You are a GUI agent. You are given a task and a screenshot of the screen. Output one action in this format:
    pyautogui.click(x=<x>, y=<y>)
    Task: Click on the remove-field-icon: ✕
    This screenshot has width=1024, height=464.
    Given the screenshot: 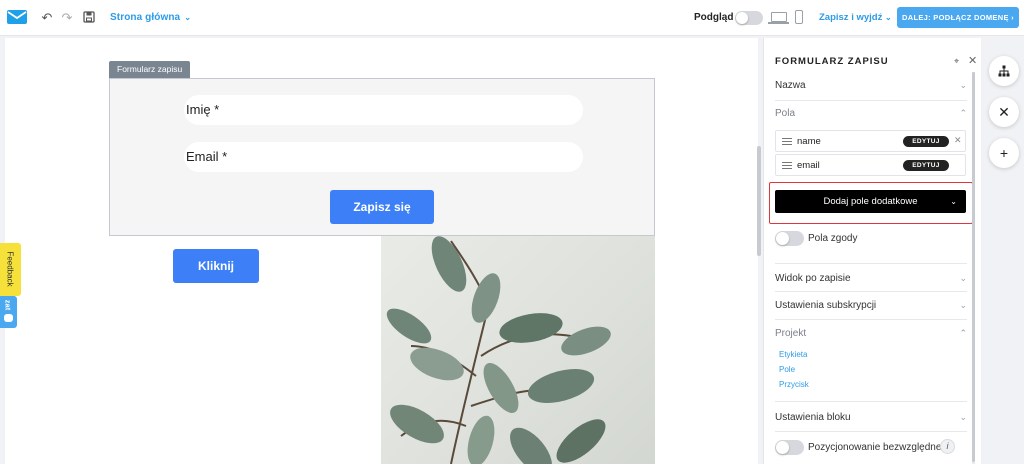 What is the action you would take?
    pyautogui.click(x=958, y=140)
    